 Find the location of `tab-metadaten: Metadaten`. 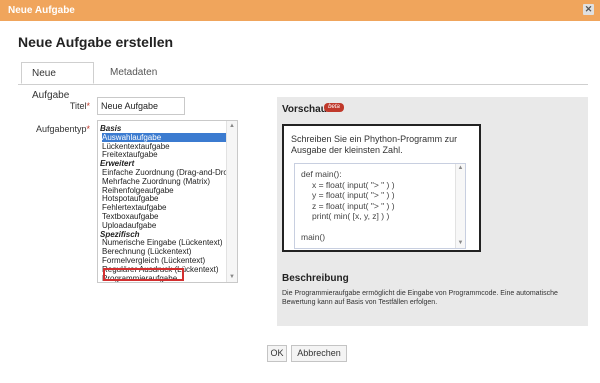

tab-metadaten: Metadaten is located at coordinates (139, 73).